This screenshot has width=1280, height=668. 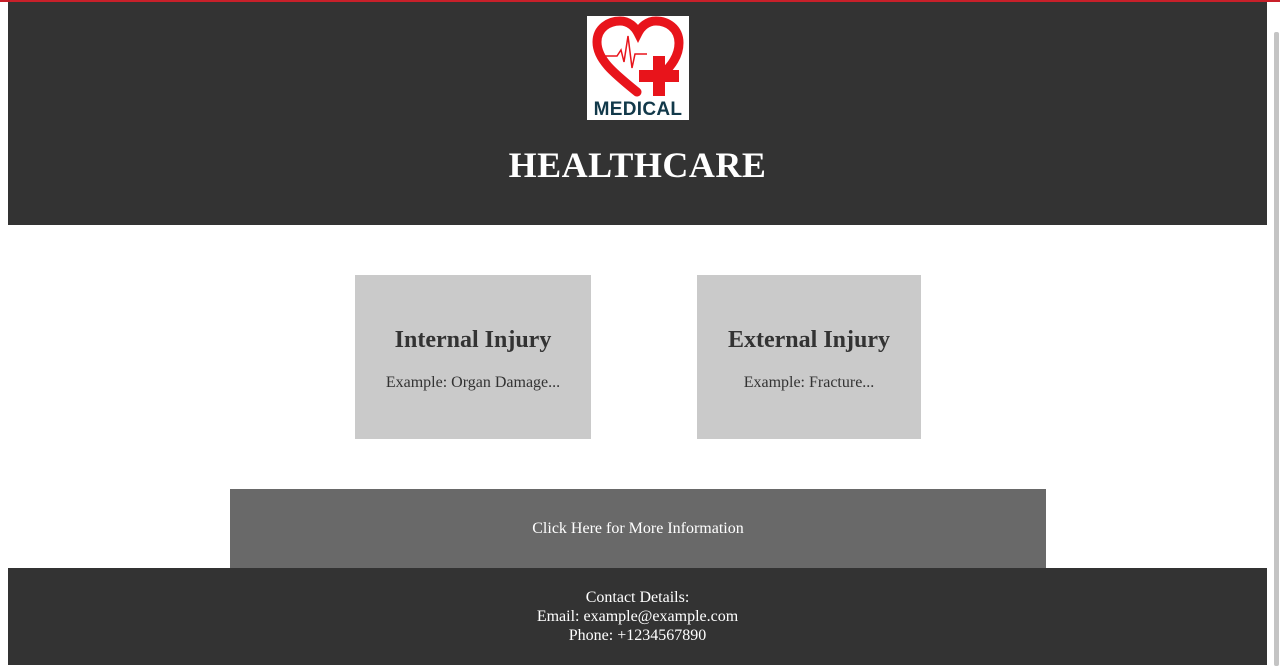 What do you see at coordinates (637, 635) in the screenshot?
I see `contact-phone: Phone: +1234567890` at bounding box center [637, 635].